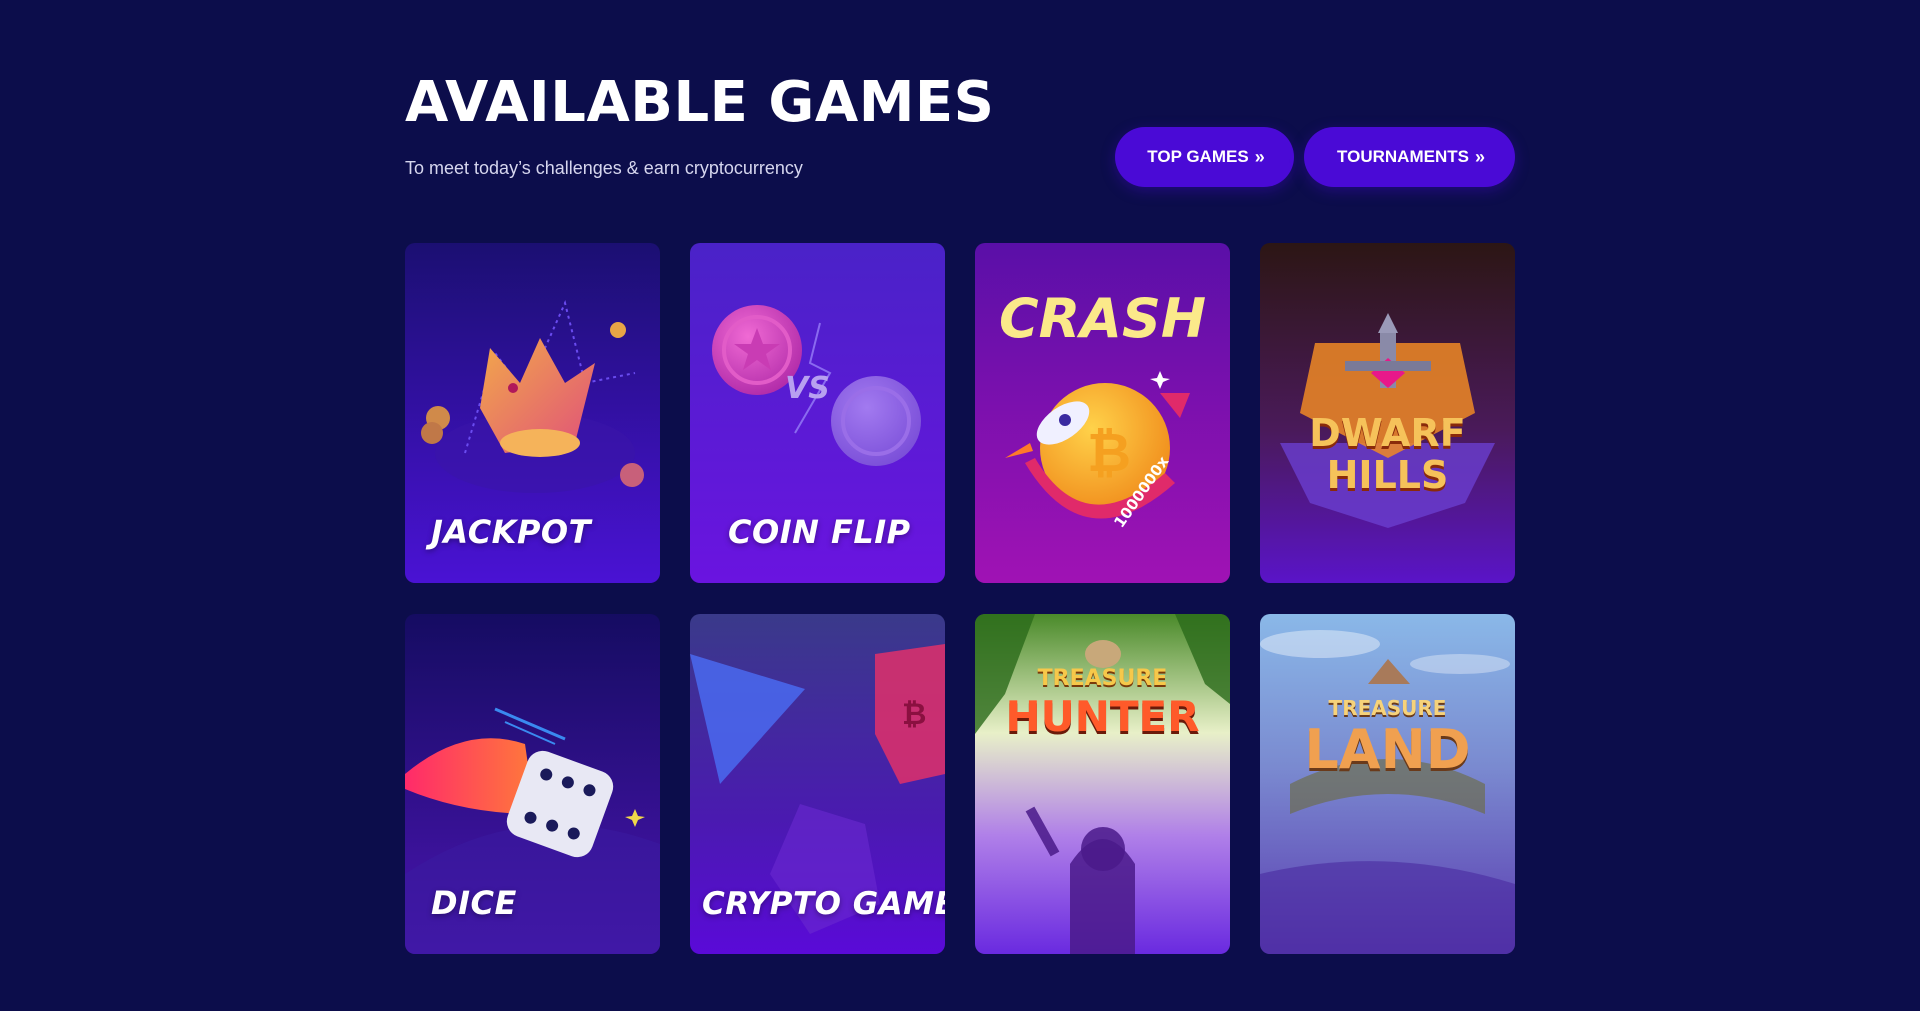 The width and height of the screenshot is (1920, 1011). I want to click on game-card-treasure-land: TREASURE LAND, so click(1387, 784).